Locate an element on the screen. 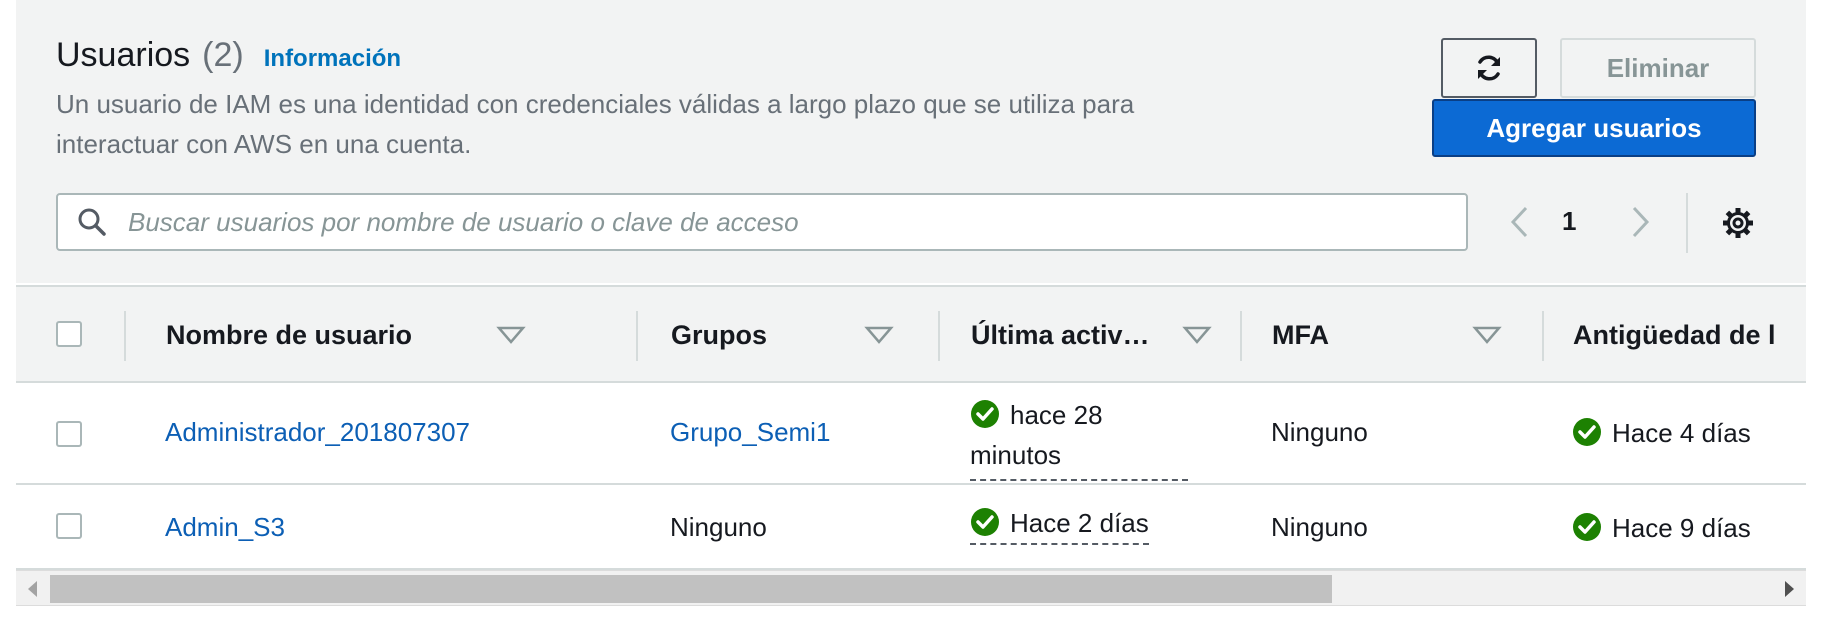 This screenshot has width=1826, height=629. delete-button: Eliminar is located at coordinates (1658, 68).